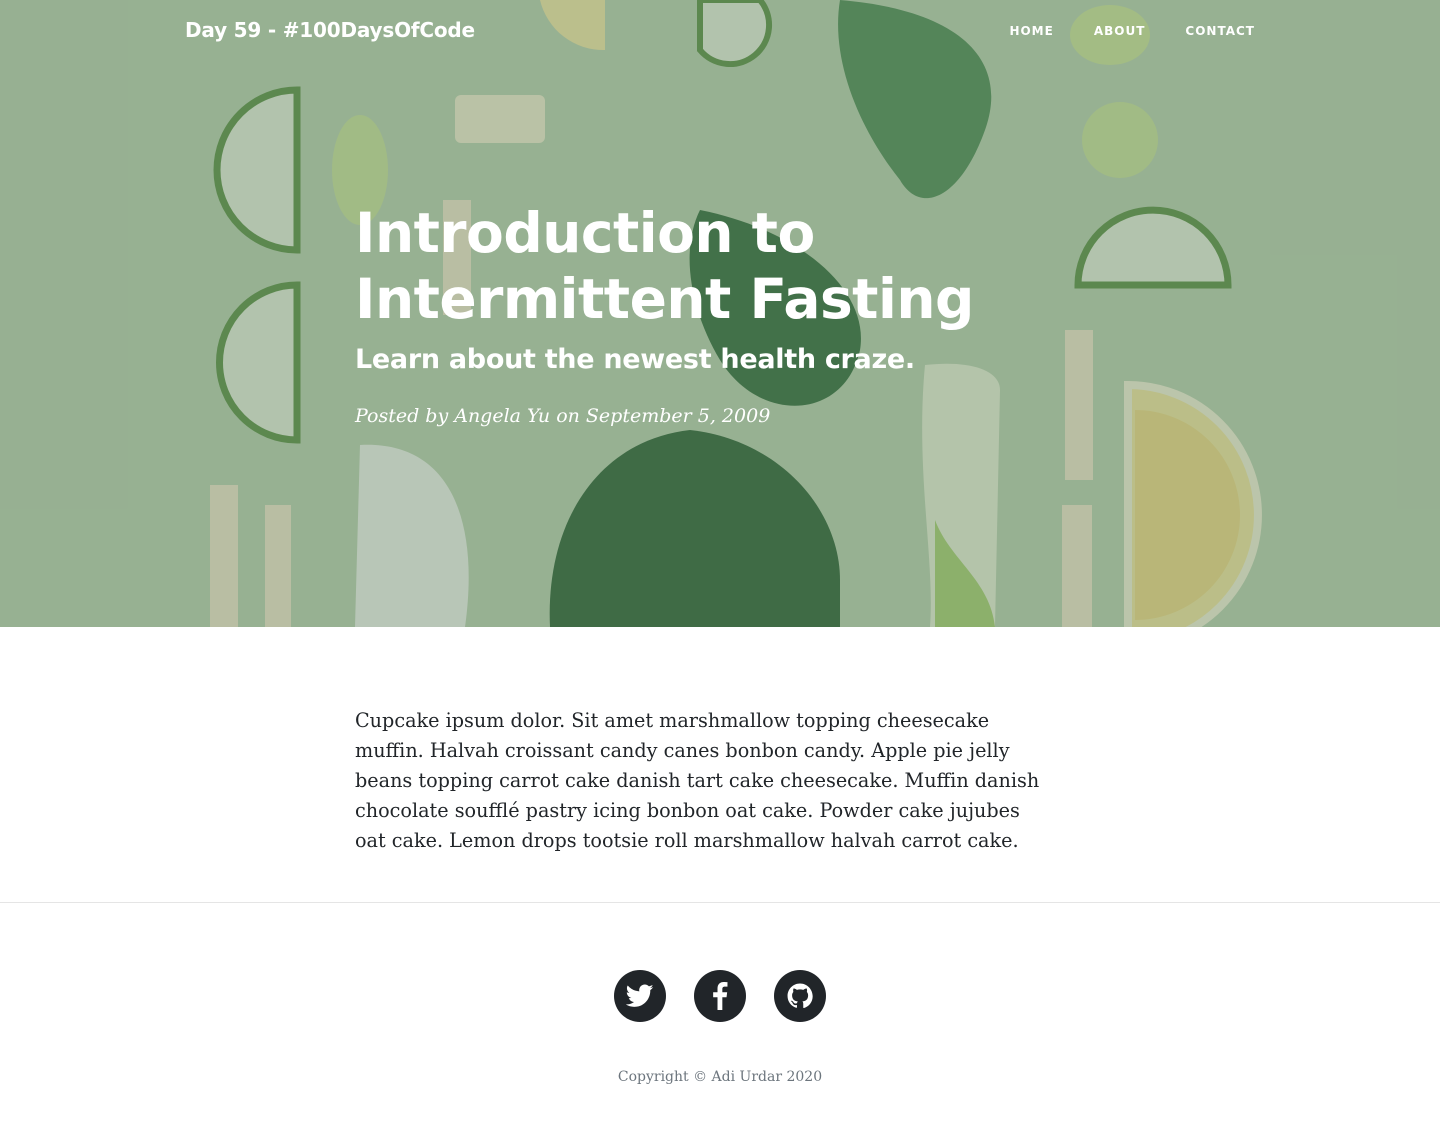  I want to click on post-title-line-2: Intermittent Fasting, so click(664, 299).